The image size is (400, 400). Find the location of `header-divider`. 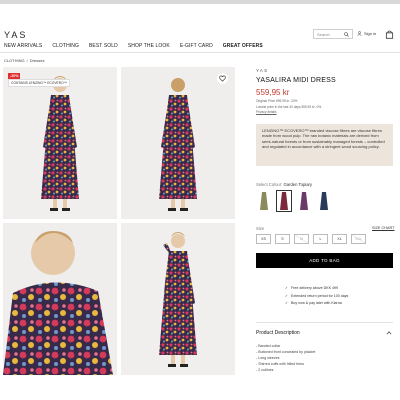

header-divider is located at coordinates (200, 52).